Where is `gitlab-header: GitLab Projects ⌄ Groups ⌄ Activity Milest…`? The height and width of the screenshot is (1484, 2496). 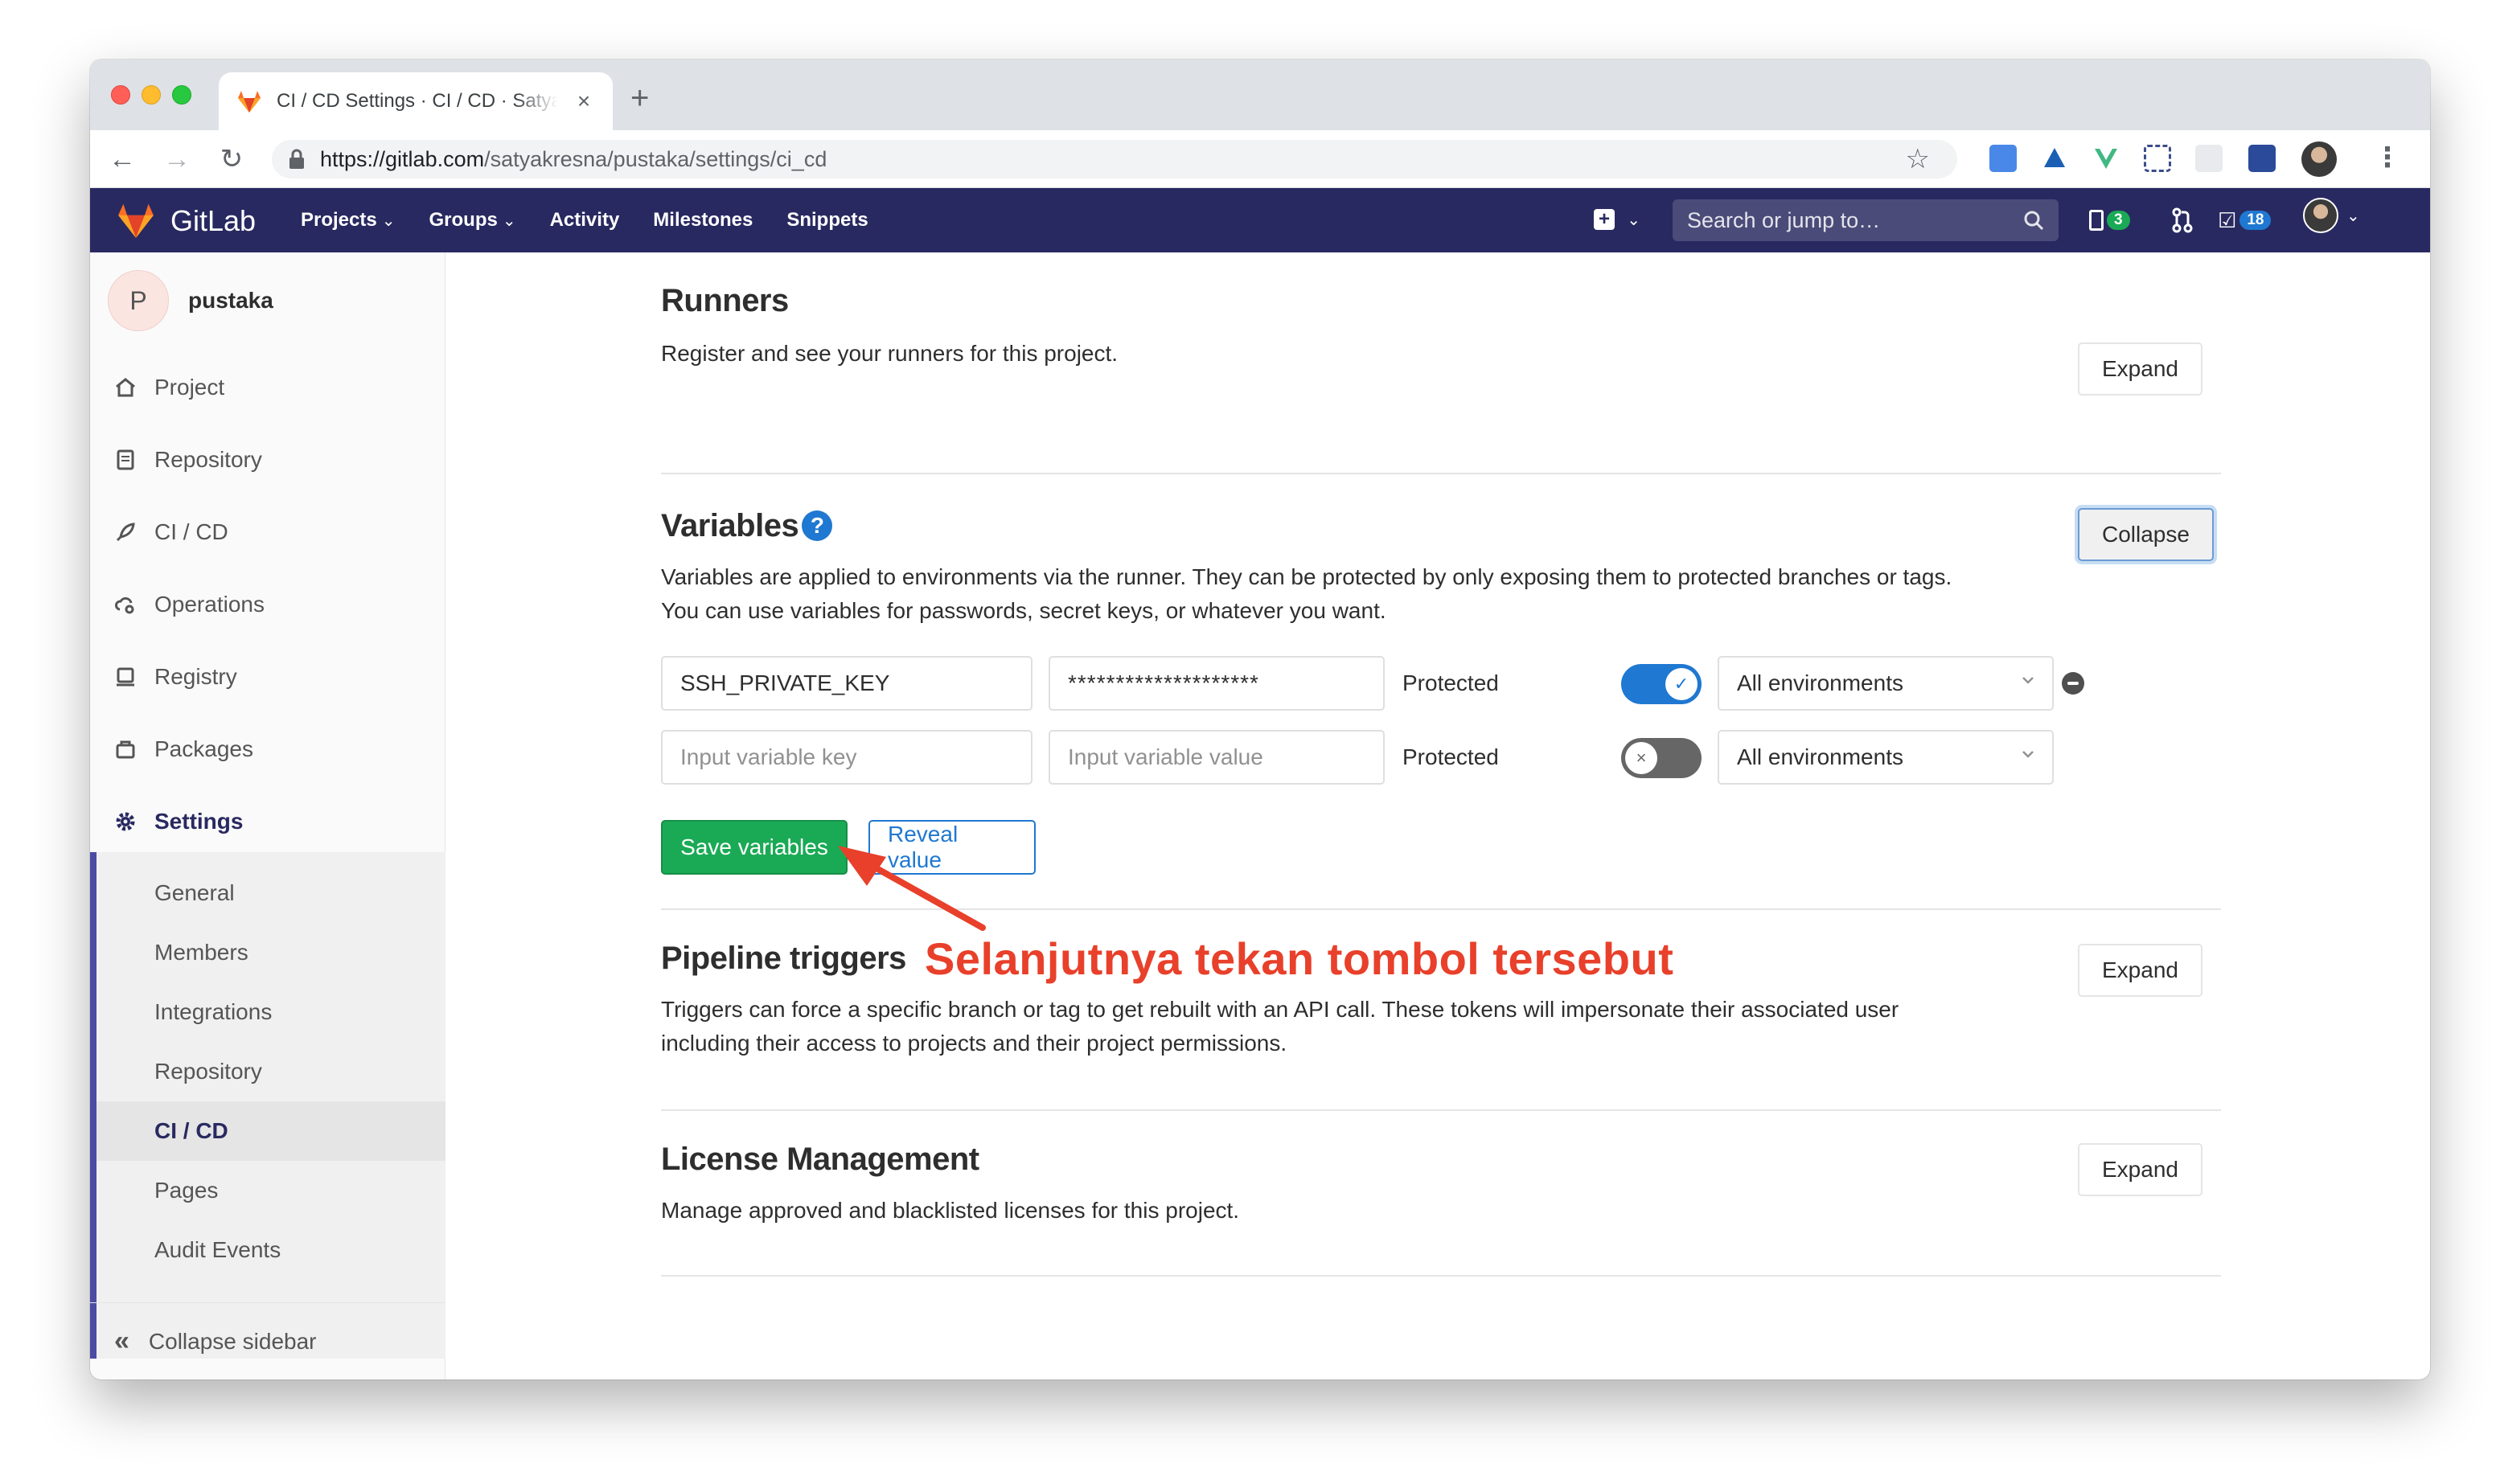 gitlab-header: GitLab Projects ⌄ Groups ⌄ Activity Milest… is located at coordinates (1260, 220).